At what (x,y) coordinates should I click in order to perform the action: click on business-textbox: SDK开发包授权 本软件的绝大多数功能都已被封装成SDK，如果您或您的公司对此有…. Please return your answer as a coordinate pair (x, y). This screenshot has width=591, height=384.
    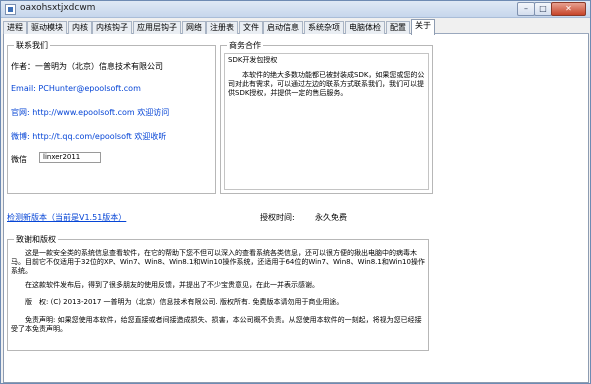
    Looking at the image, I should click on (326, 121).